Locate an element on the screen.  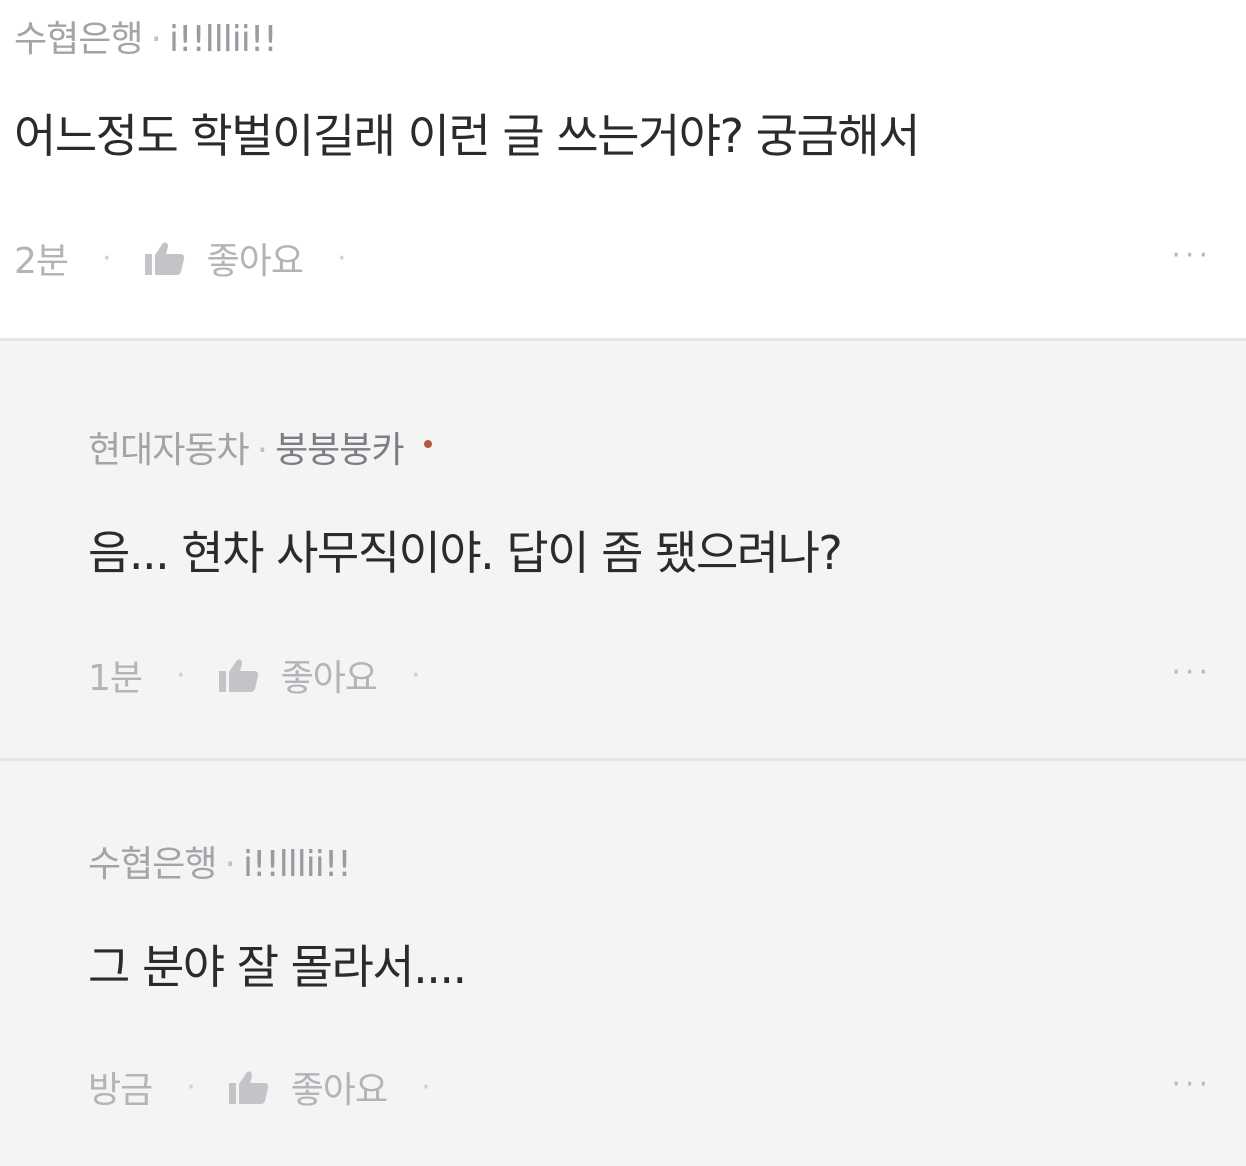
comment-actions: 방금 · 좋아요 · is located at coordinates (276, 1087).